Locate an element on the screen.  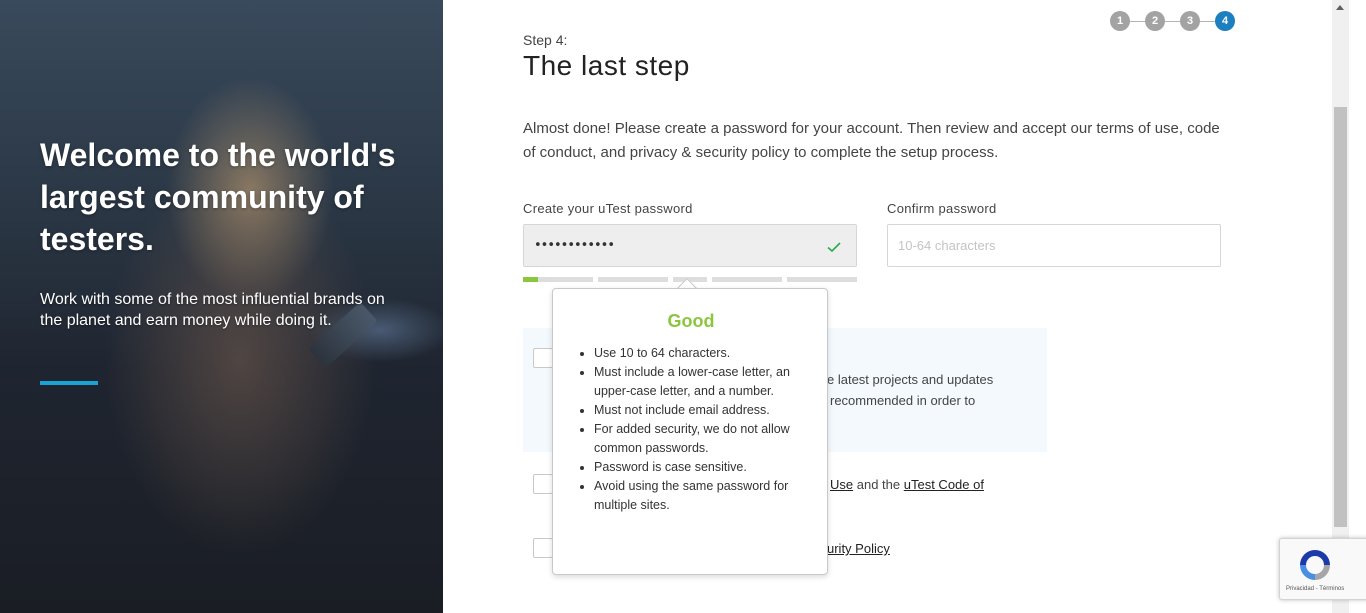
terms-of-use-link: Use is located at coordinates (841, 484).